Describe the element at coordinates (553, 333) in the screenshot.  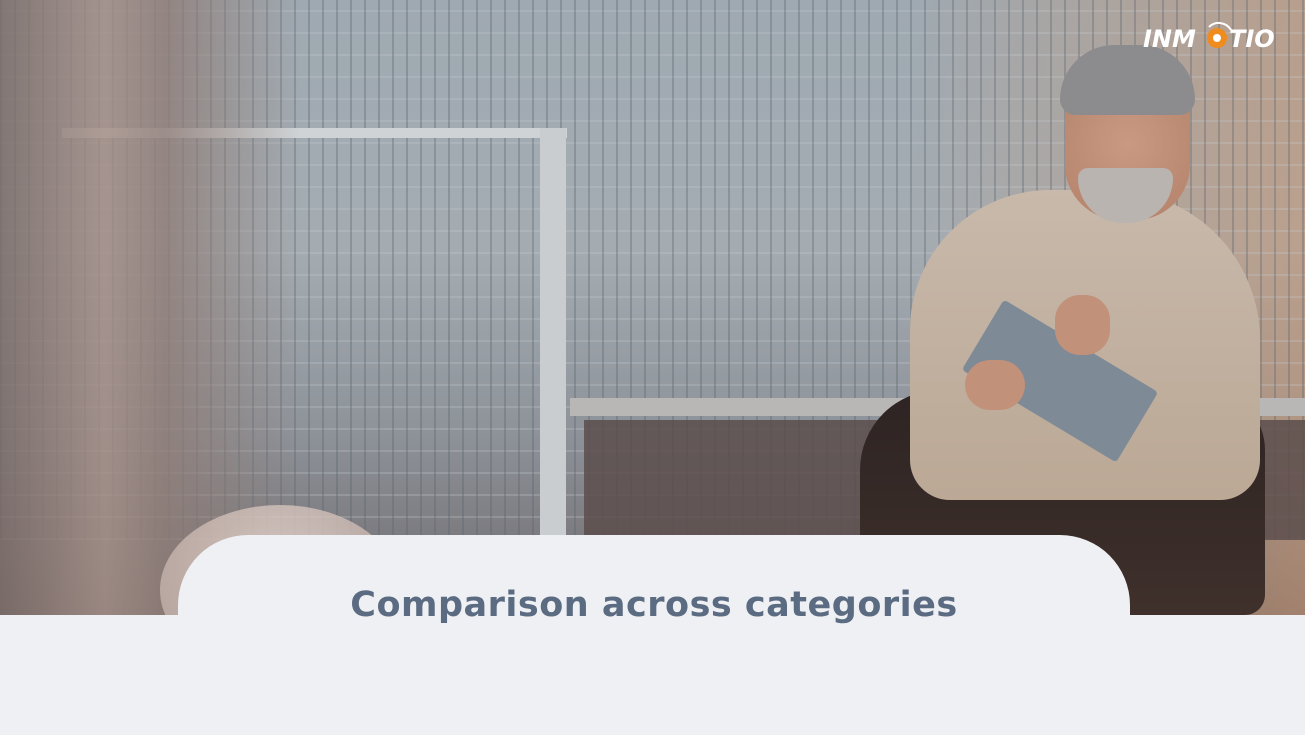
I see `goal-post` at that location.